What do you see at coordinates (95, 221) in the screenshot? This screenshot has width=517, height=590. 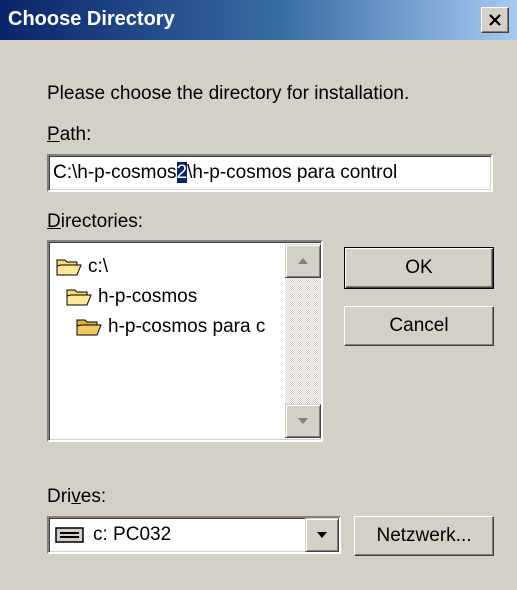 I see `directories-label: Directories:` at bounding box center [95, 221].